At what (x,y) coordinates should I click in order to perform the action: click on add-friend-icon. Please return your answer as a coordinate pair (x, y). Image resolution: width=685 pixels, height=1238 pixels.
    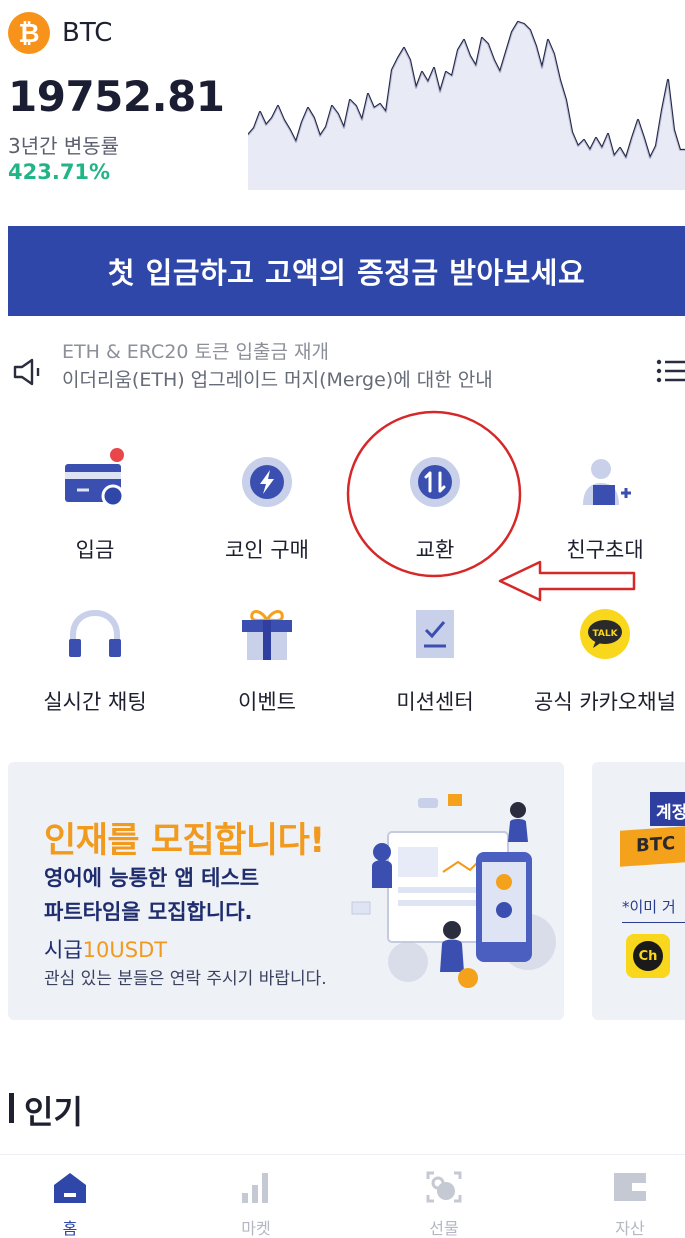
    Looking at the image, I should click on (605, 482).